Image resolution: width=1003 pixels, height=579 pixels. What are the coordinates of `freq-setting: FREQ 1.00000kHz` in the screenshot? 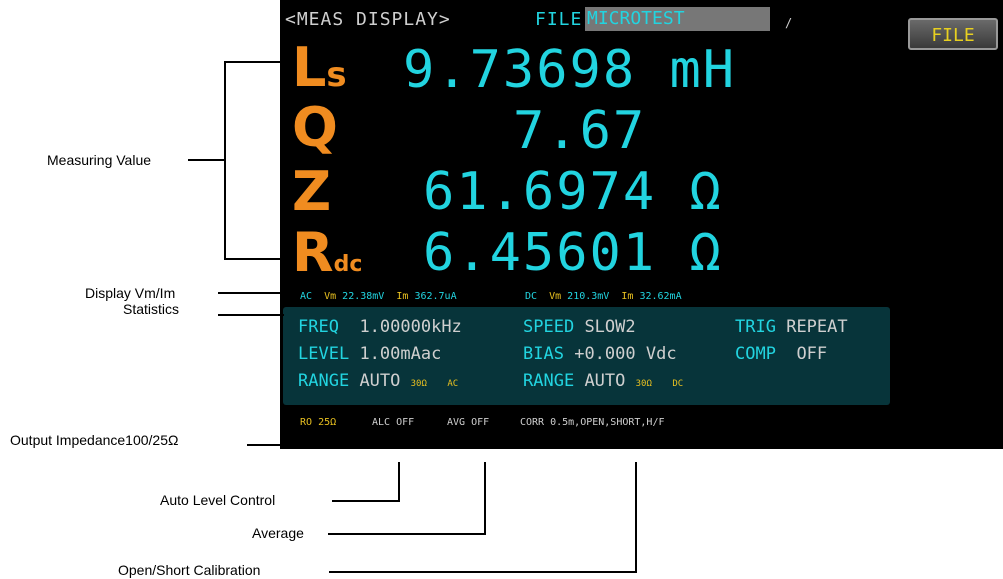 It's located at (380, 327).